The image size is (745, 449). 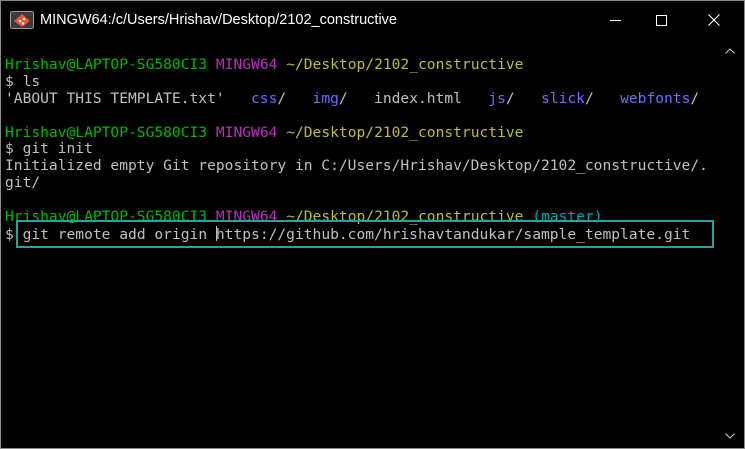 I want to click on minimize-icon, so click(x=615, y=20).